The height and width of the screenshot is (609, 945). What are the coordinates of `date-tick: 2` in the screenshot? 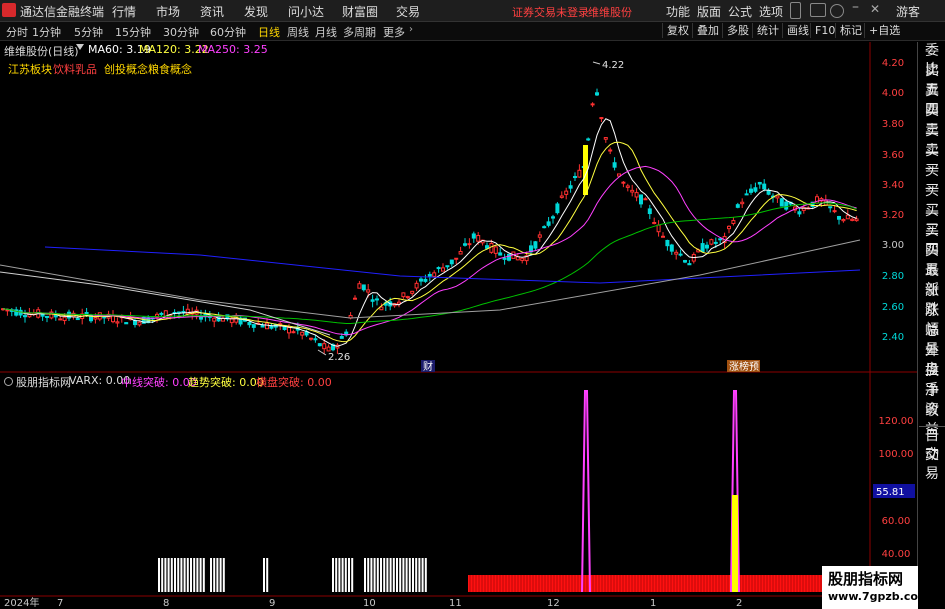 It's located at (739, 603).